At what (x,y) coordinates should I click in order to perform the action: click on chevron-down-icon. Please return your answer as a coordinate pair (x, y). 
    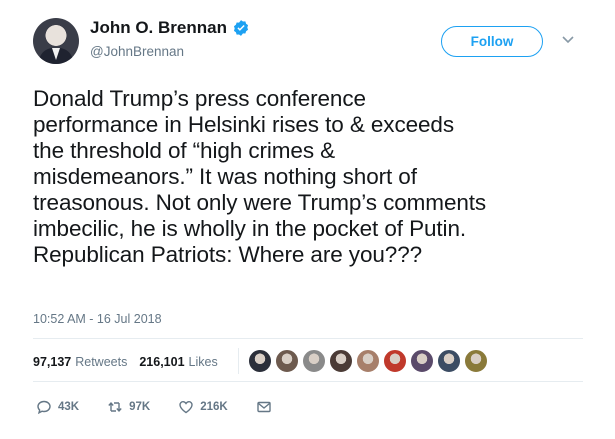
    Looking at the image, I should click on (568, 40).